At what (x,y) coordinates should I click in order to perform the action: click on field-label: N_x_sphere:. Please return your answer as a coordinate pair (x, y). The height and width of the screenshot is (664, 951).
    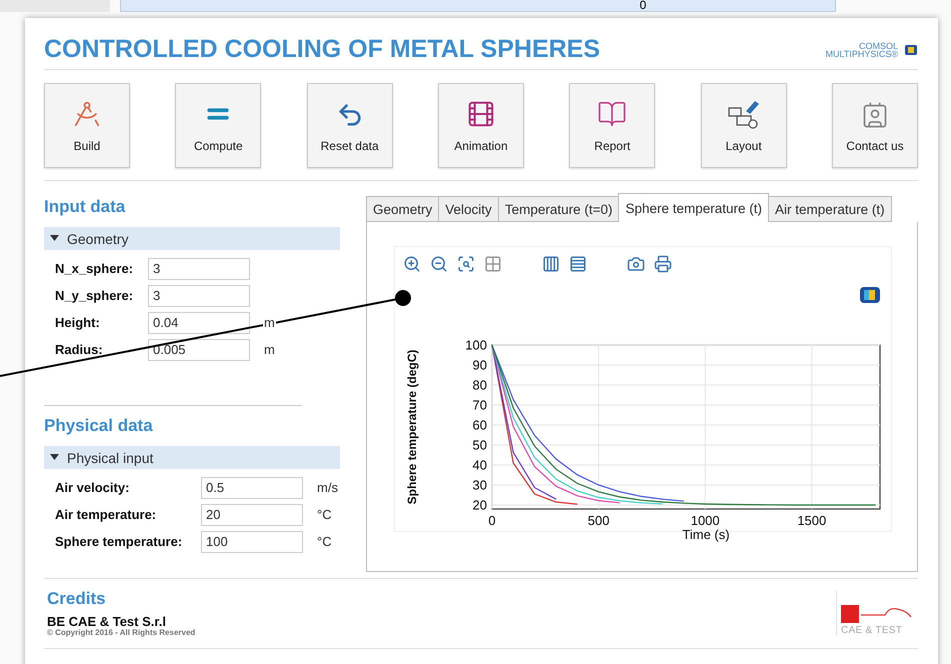
    Looking at the image, I should click on (94, 268).